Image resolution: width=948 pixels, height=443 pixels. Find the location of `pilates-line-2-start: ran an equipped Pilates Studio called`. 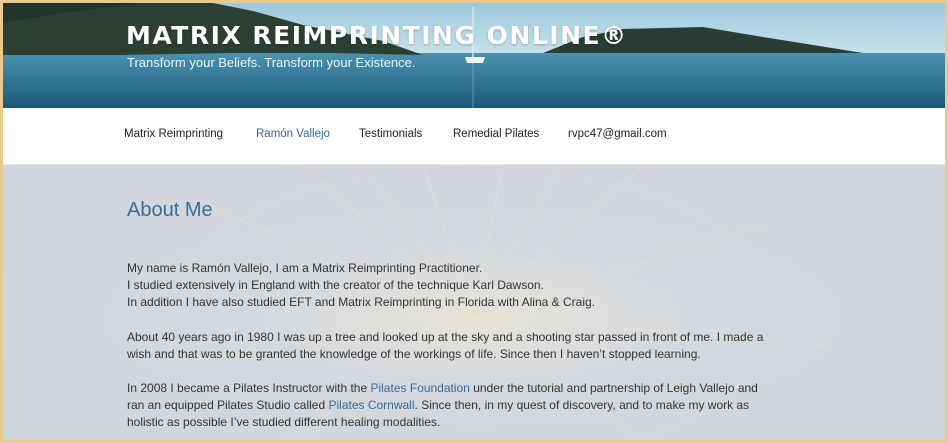

pilates-line-2-start: ran an equipped Pilates Studio called is located at coordinates (228, 405).